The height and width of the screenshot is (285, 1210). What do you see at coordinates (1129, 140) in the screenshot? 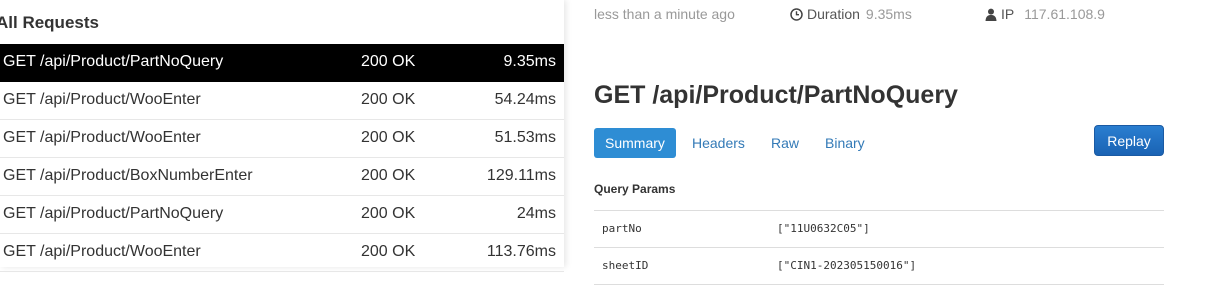
I see `replay-button: Replay` at bounding box center [1129, 140].